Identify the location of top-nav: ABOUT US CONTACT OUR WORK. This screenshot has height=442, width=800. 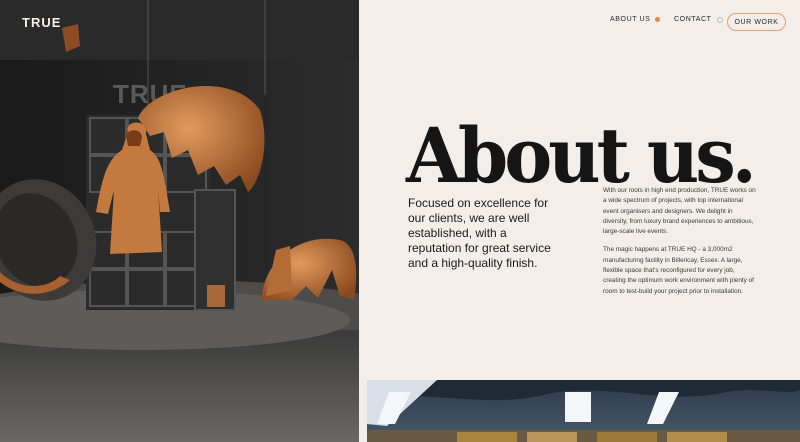
(579, 22).